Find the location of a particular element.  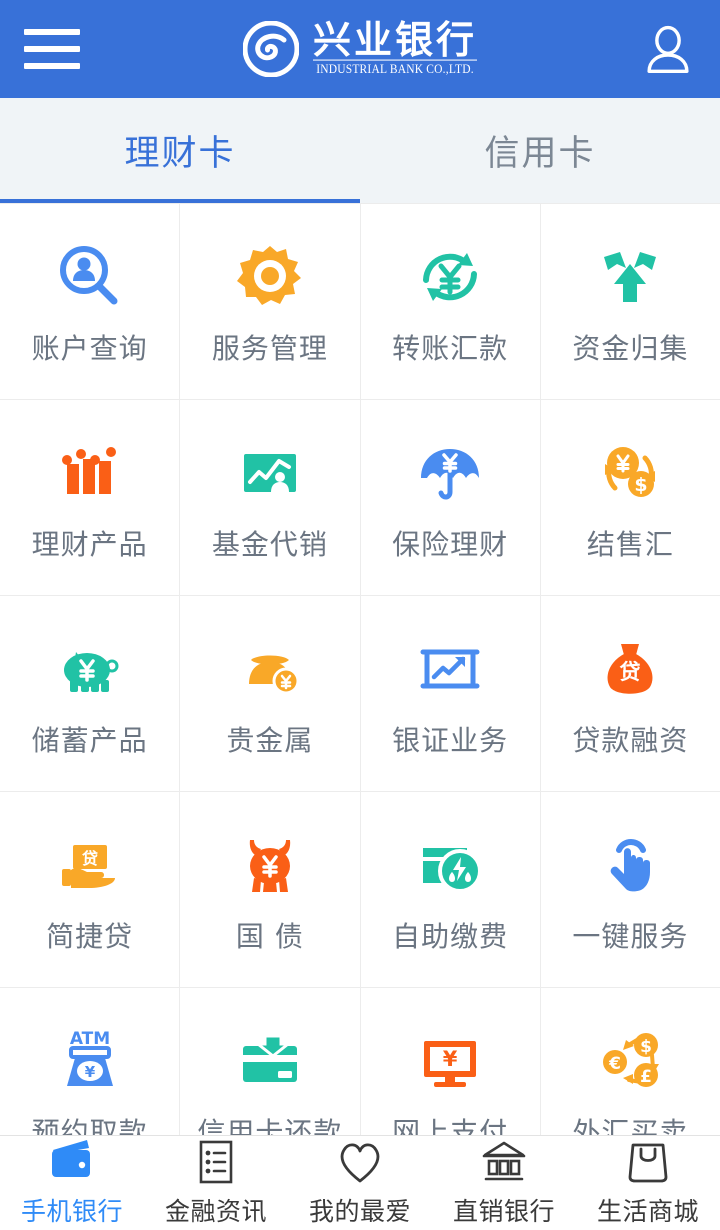

tab-credit-card: 信用卡 is located at coordinates (540, 150).